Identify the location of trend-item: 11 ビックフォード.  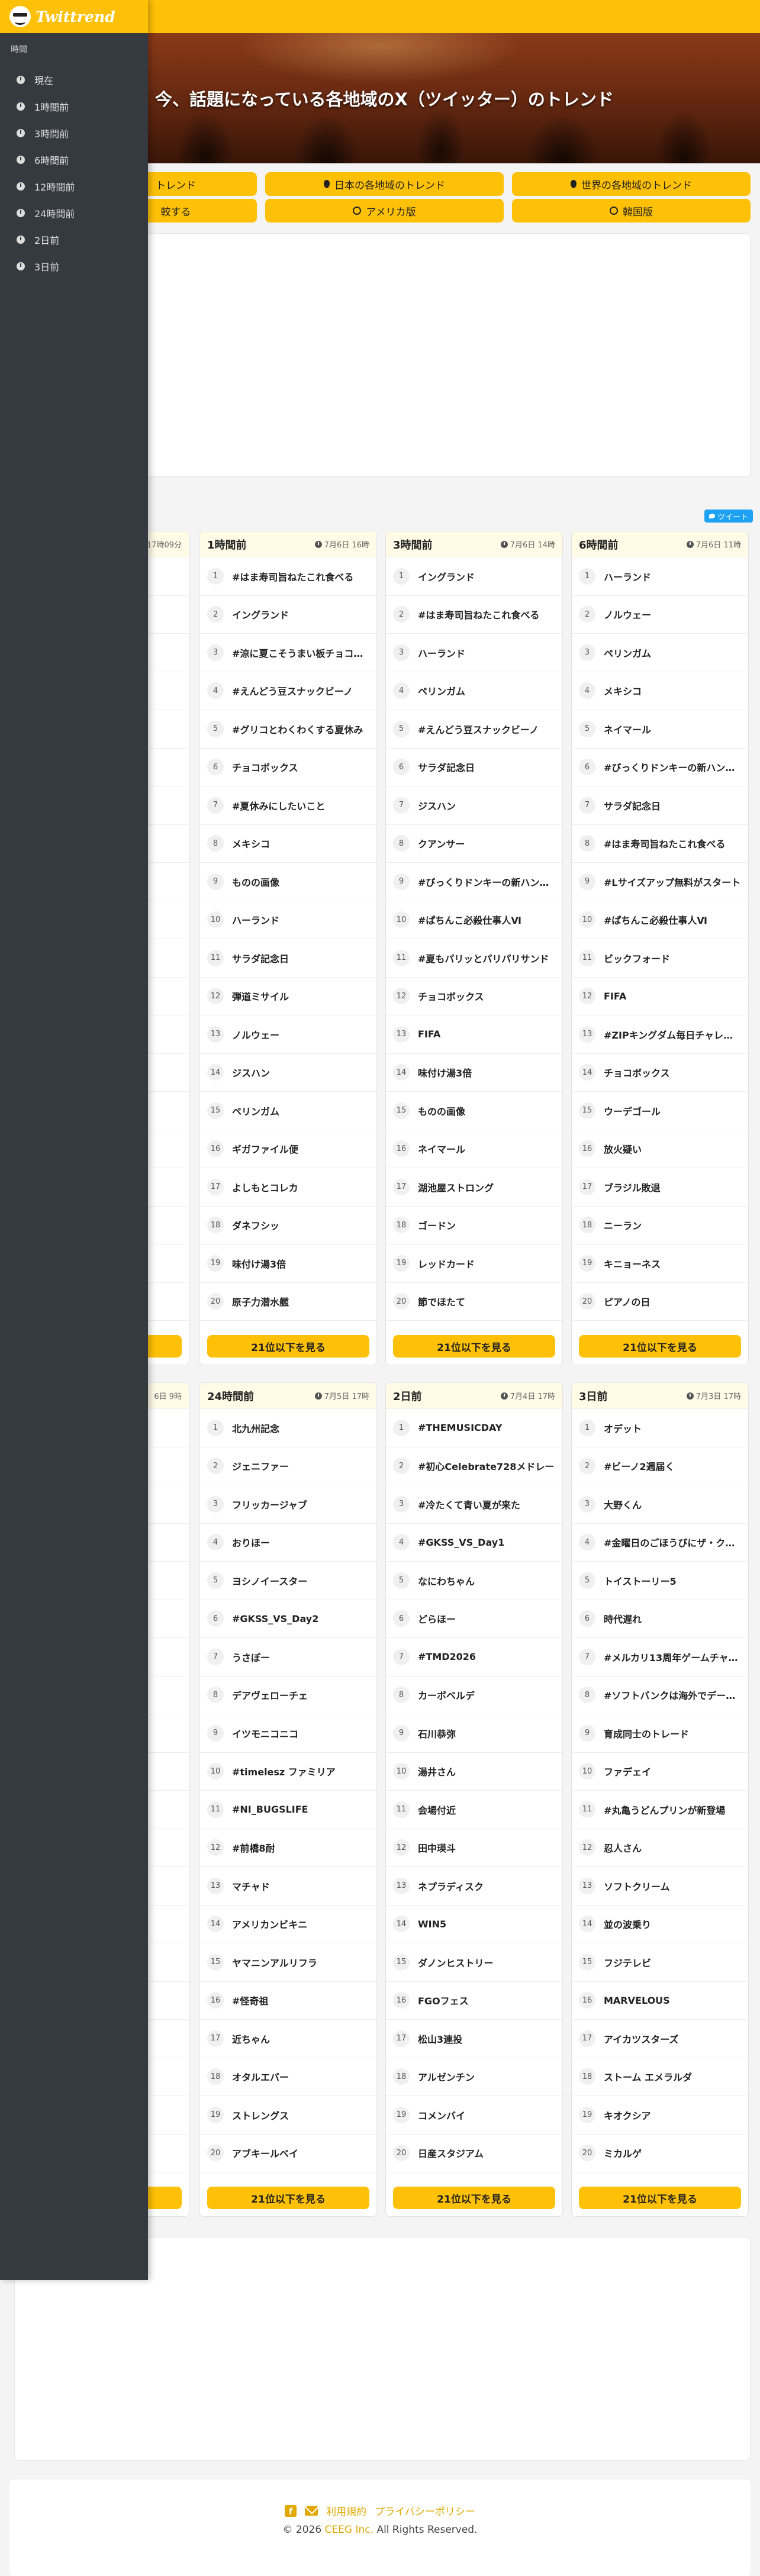
(660, 958).